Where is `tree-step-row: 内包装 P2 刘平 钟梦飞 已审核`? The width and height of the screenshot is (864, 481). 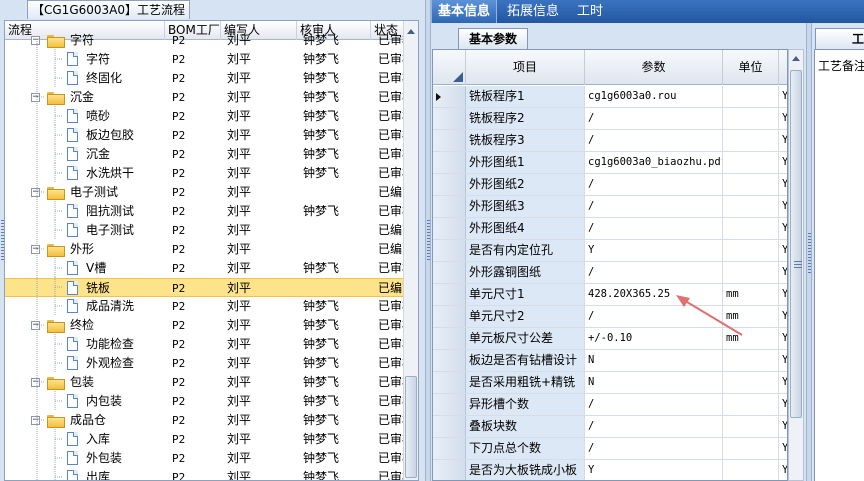 tree-step-row: 内包装 P2 刘平 钟梦飞 已审核 is located at coordinates (205, 401).